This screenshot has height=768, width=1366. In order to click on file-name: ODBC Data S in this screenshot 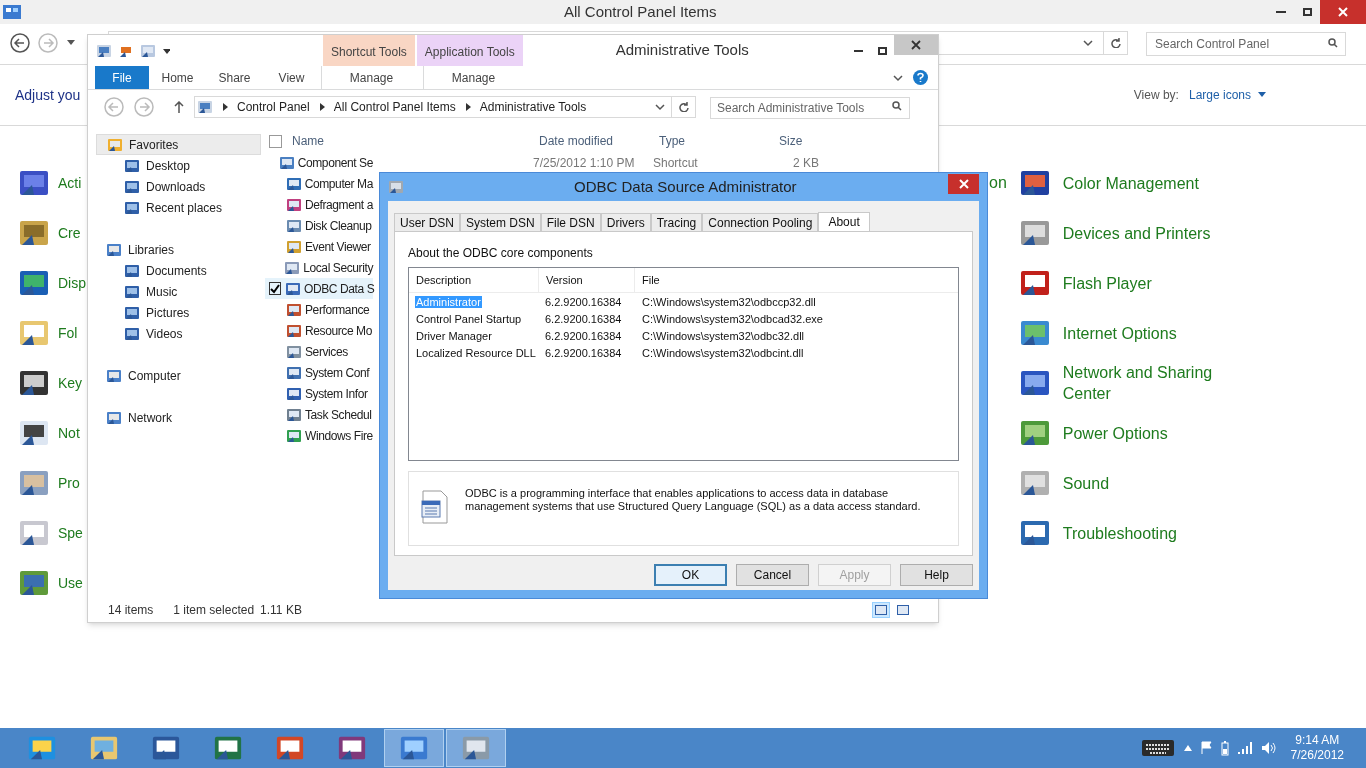, I will do `click(339, 289)`.